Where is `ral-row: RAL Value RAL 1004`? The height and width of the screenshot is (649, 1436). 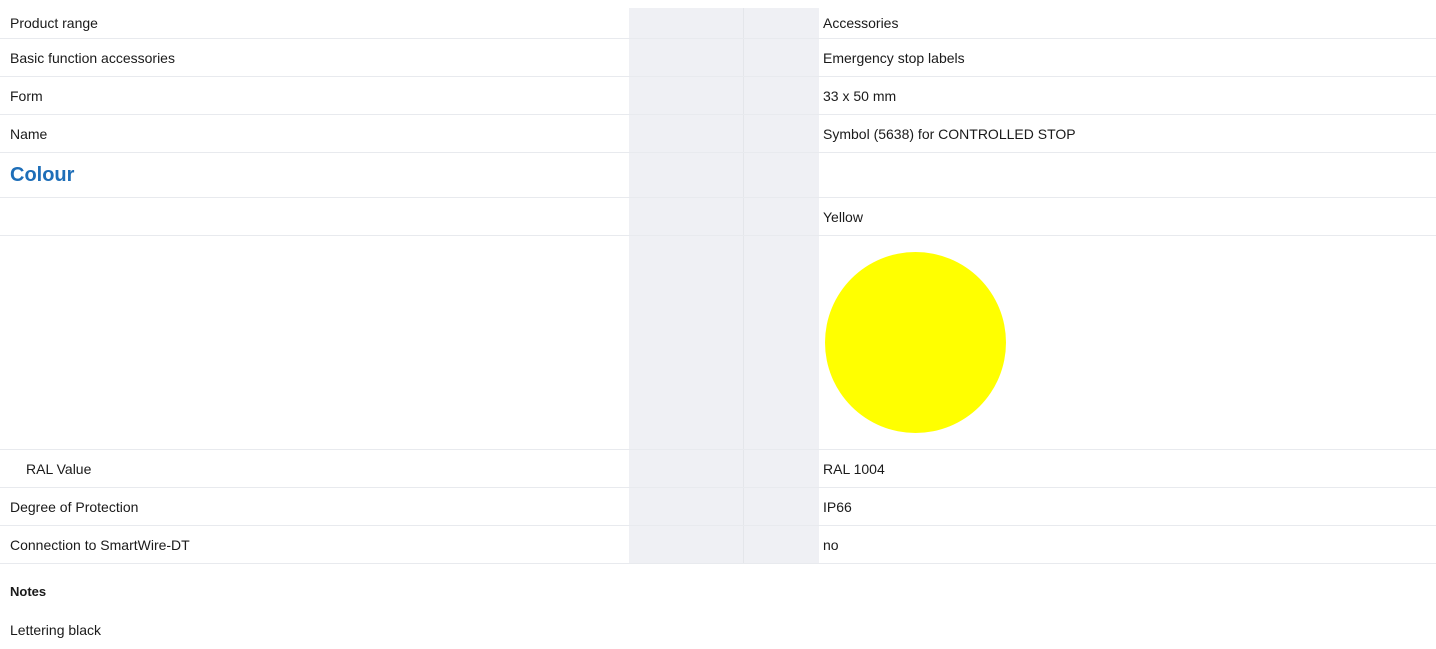
ral-row: RAL Value RAL 1004 is located at coordinates (718, 469).